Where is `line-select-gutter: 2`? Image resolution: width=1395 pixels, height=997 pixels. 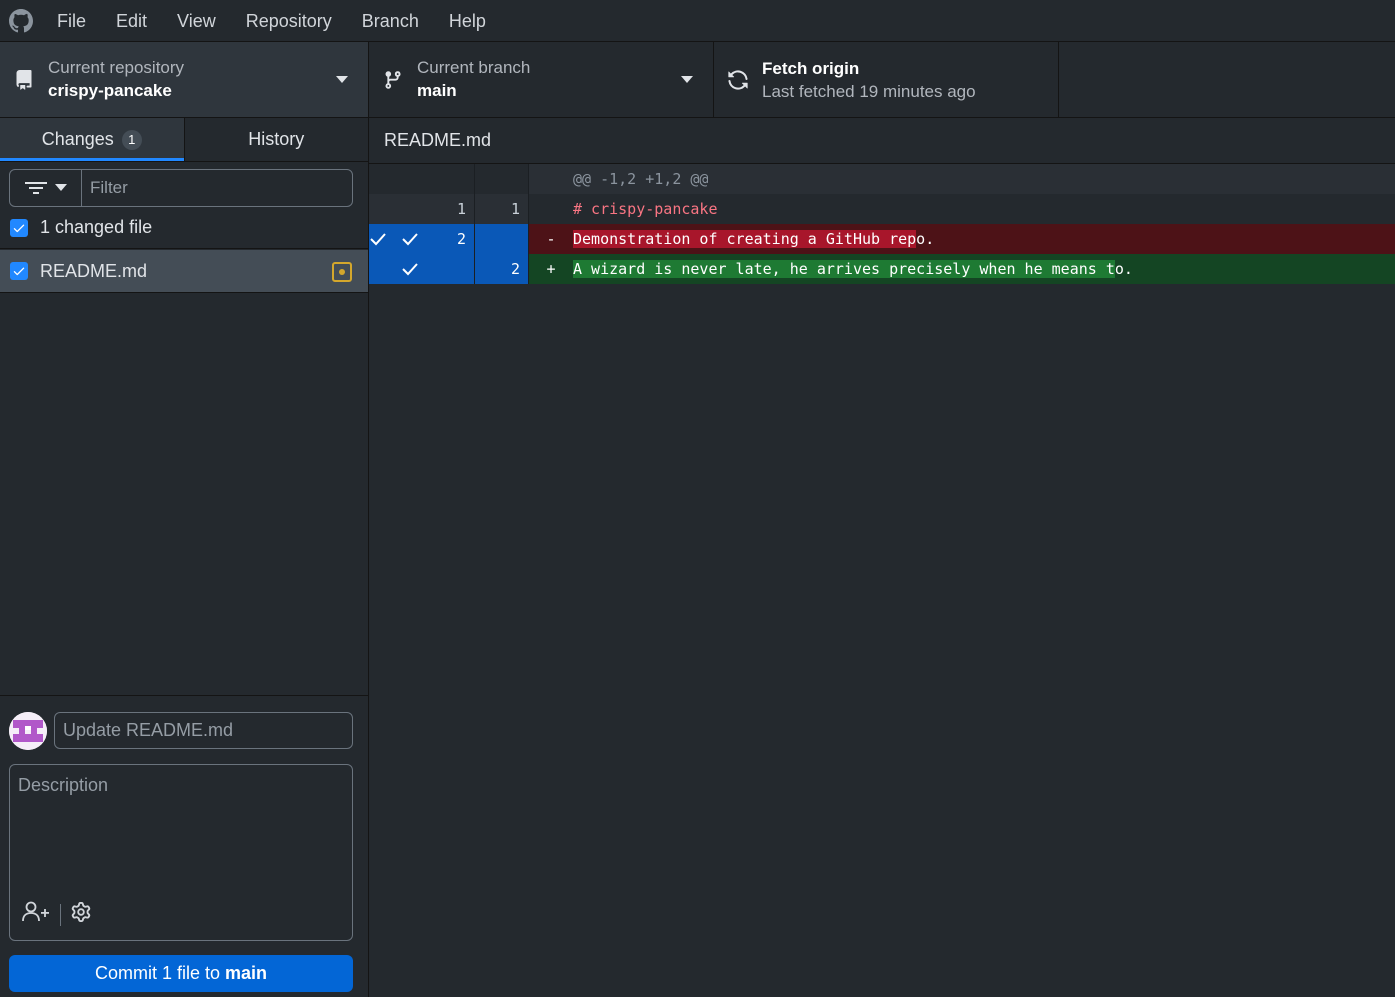
line-select-gutter: 2 is located at coordinates (434, 239).